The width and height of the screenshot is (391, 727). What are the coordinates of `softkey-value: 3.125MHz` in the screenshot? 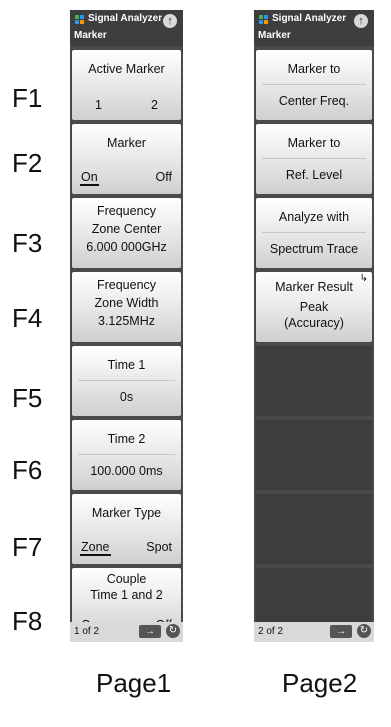 It's located at (126, 321).